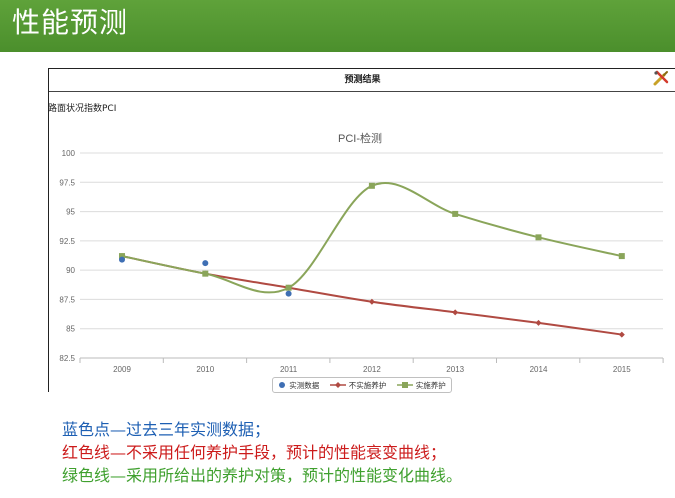 This screenshot has width=675, height=498. Describe the element at coordinates (70, 22) in the screenshot. I see `page-title: 性能预测` at that location.